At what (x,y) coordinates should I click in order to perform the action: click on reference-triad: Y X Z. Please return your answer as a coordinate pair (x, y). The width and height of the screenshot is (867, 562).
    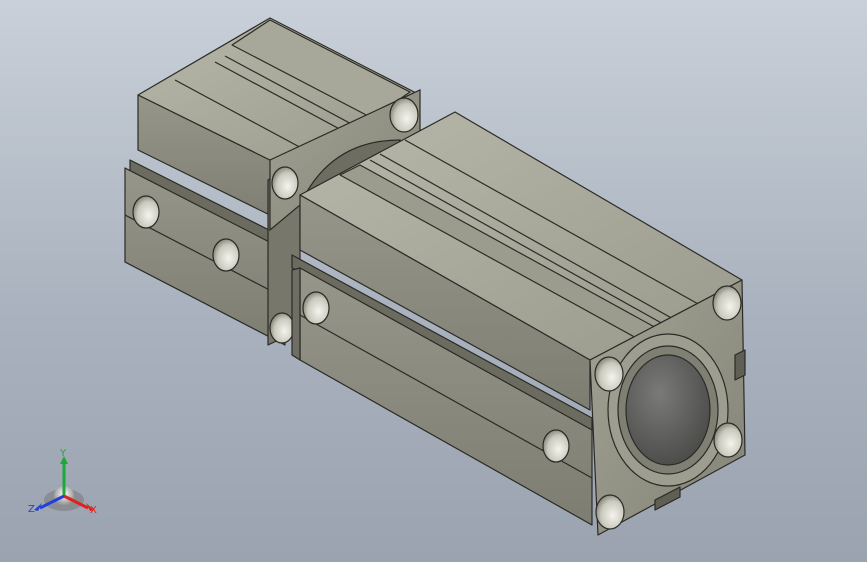
    Looking at the image, I should click on (64, 488).